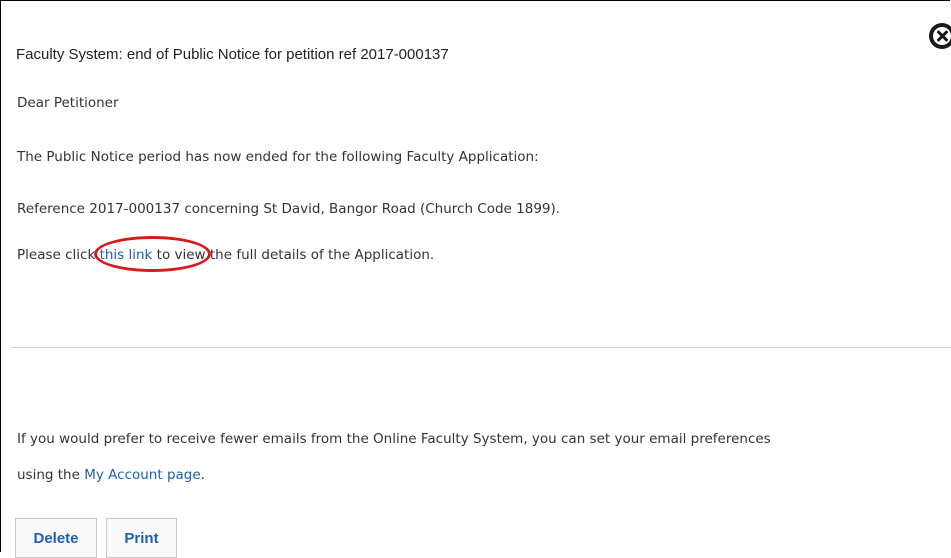 The width and height of the screenshot is (951, 558). I want to click on preferences-sentence: using the My Account page., so click(111, 475).